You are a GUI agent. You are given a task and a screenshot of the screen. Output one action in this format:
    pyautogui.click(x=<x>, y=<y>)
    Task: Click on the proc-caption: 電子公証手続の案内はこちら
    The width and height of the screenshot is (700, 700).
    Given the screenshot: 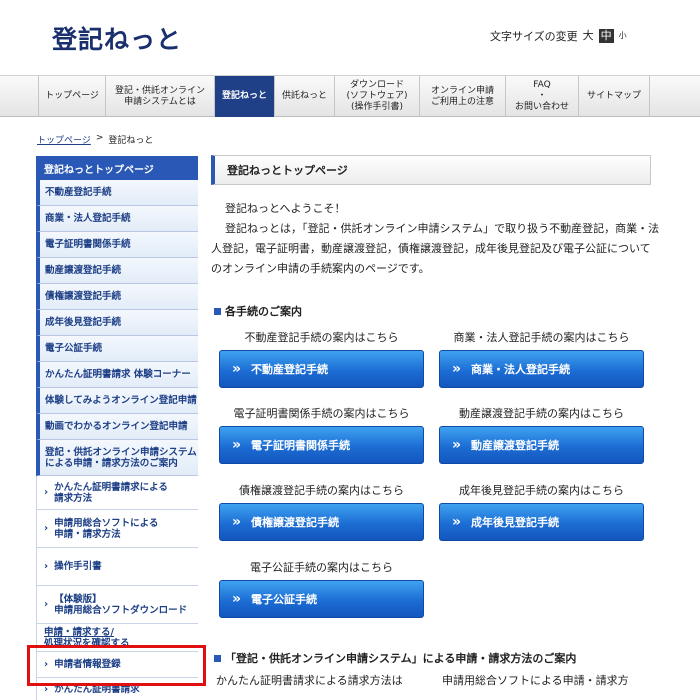 What is the action you would take?
    pyautogui.click(x=321, y=567)
    